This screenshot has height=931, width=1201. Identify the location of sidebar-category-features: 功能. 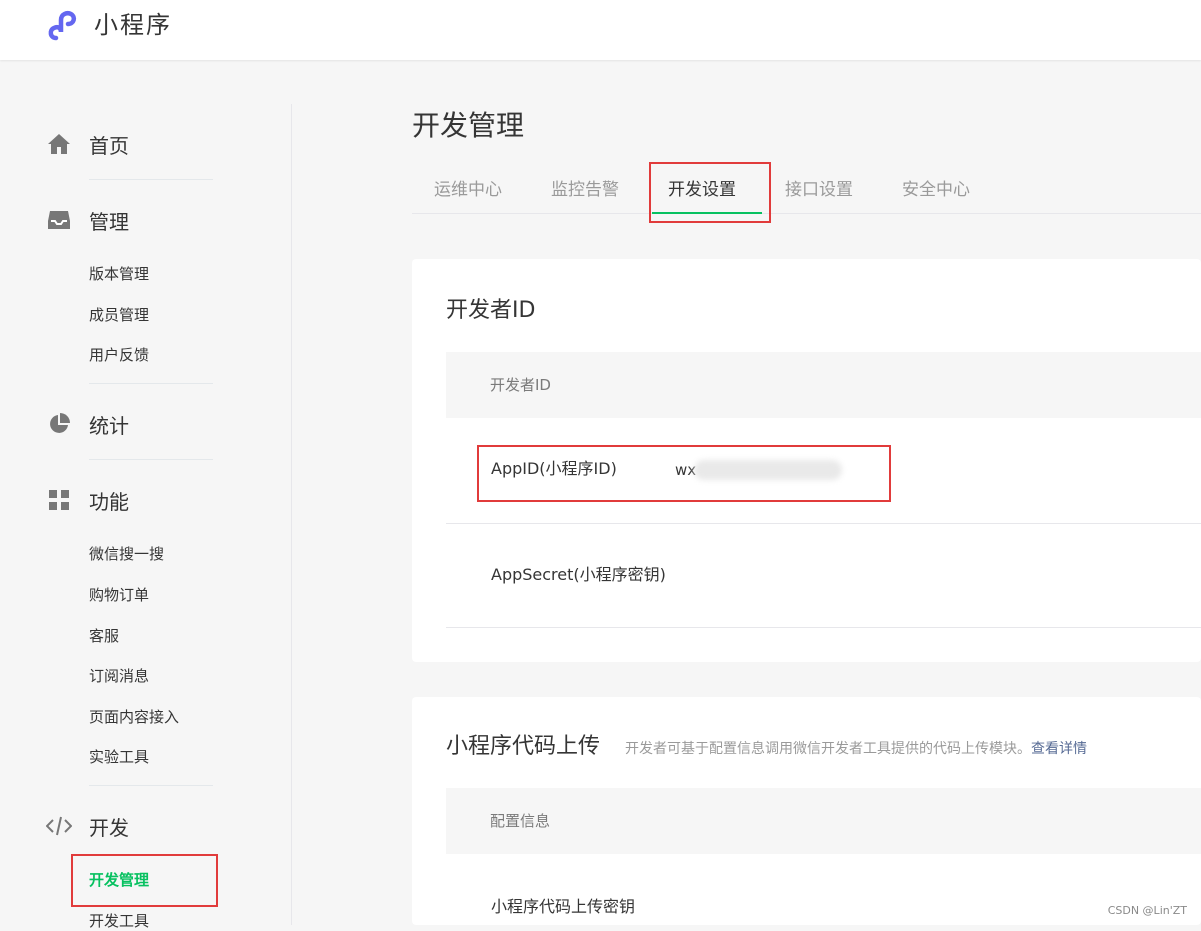
(87, 500).